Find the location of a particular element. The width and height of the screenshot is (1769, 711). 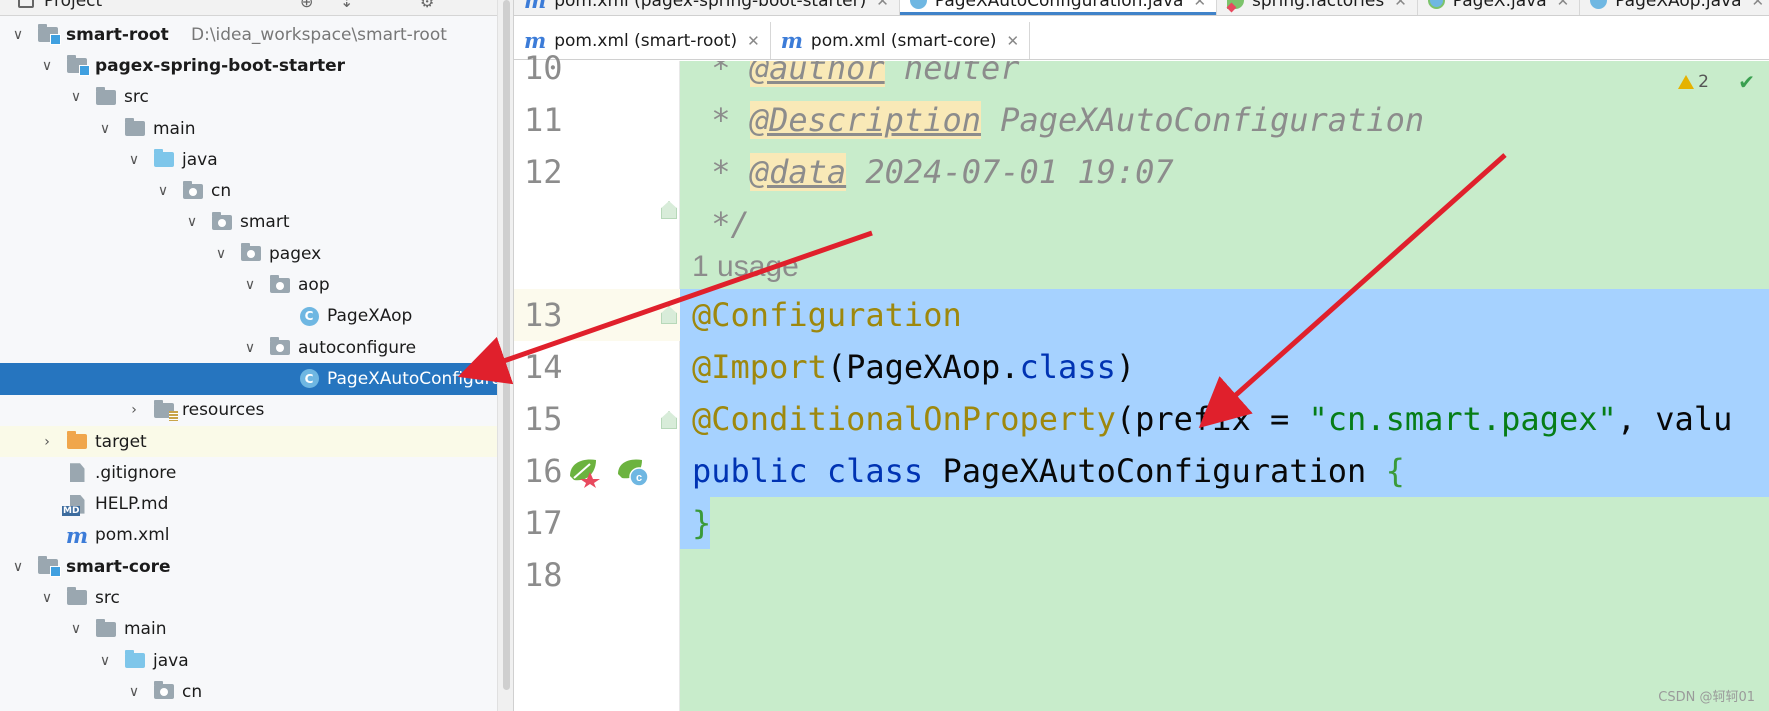

tree-item-label: autoconfigure is located at coordinates (357, 347).